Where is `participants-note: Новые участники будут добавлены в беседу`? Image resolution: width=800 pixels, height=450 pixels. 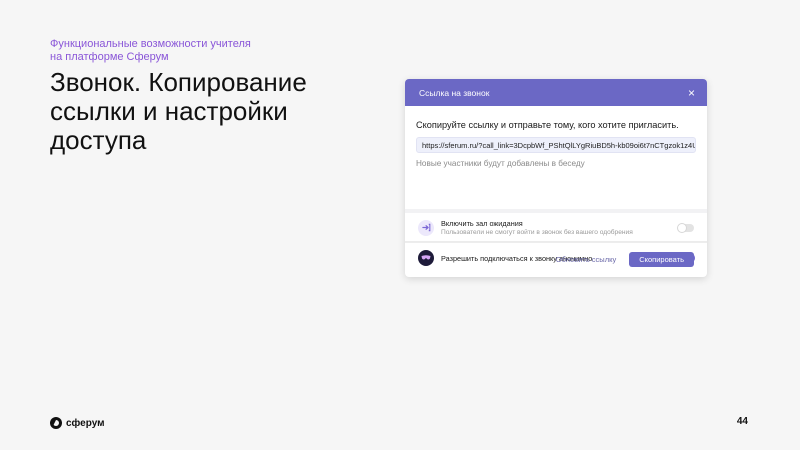
participants-note: Новые участники будут добавлены в беседу is located at coordinates (500, 163).